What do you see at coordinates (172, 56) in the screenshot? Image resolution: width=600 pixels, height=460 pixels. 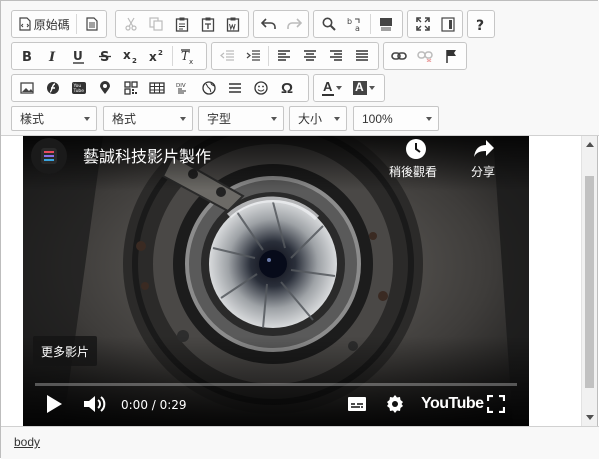 I see `separator` at bounding box center [172, 56].